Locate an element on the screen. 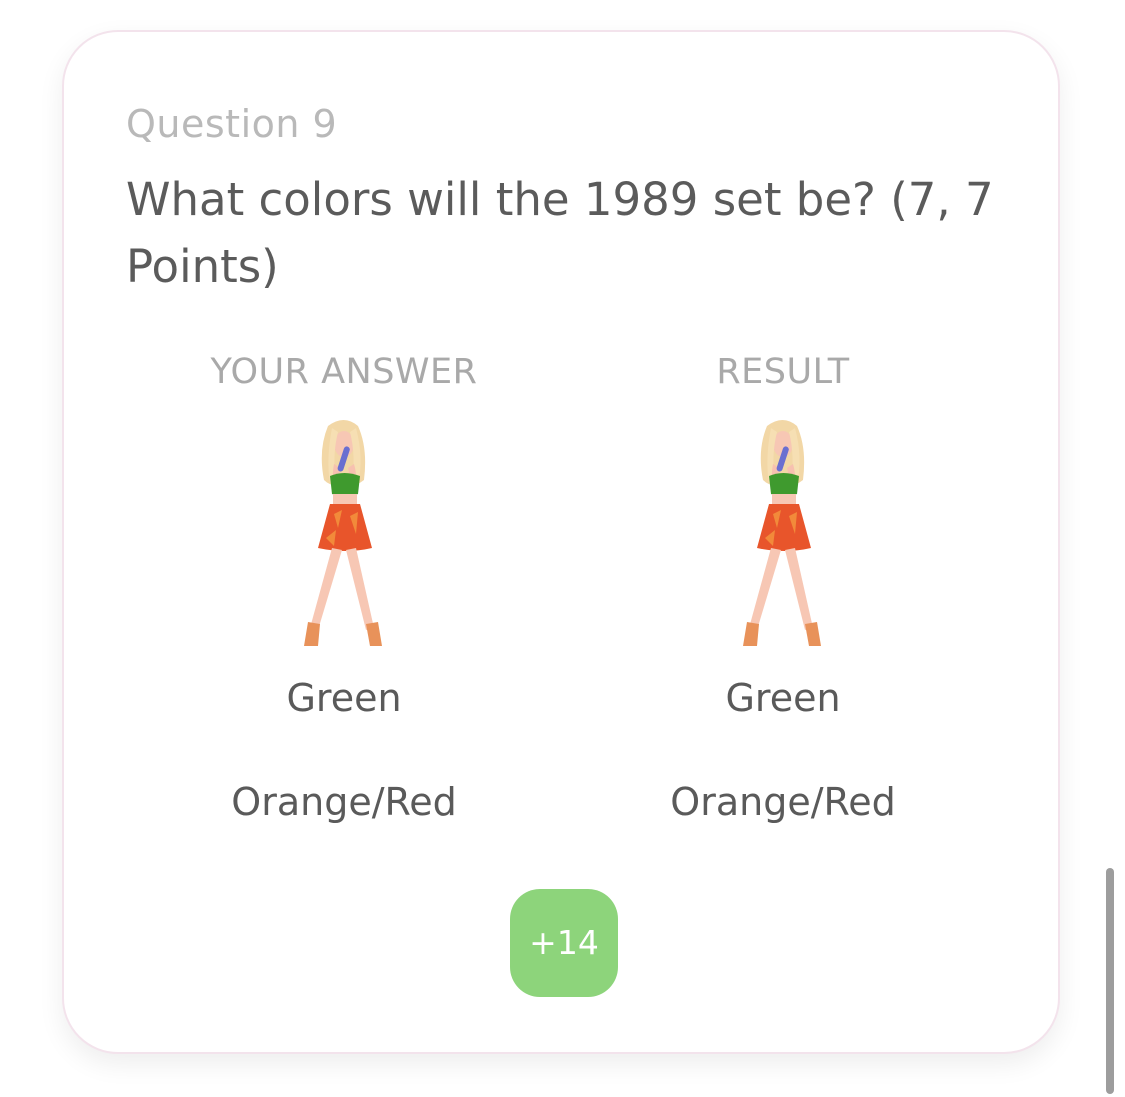 Image resolution: width=1125 pixels, height=1097 pixels. result-header: RESULT is located at coordinates (783, 372).